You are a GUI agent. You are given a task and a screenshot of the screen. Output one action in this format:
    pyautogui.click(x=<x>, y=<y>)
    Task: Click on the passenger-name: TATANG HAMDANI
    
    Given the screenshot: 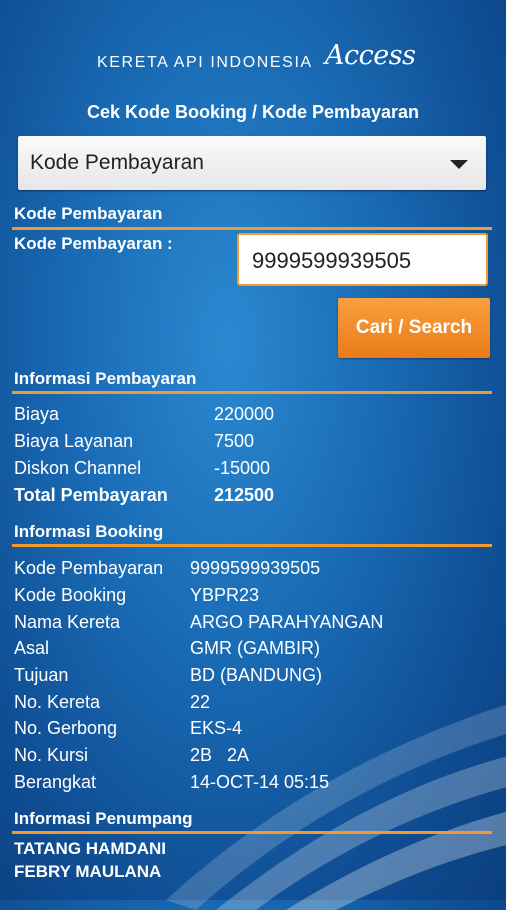 What is the action you would take?
    pyautogui.click(x=90, y=848)
    